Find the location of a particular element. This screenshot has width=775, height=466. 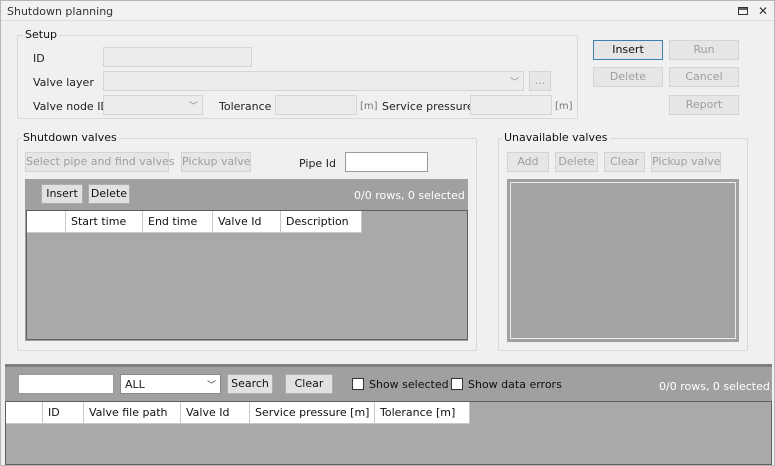

results-column-header-service-pressure: Service pressure [m] is located at coordinates (312, 413).